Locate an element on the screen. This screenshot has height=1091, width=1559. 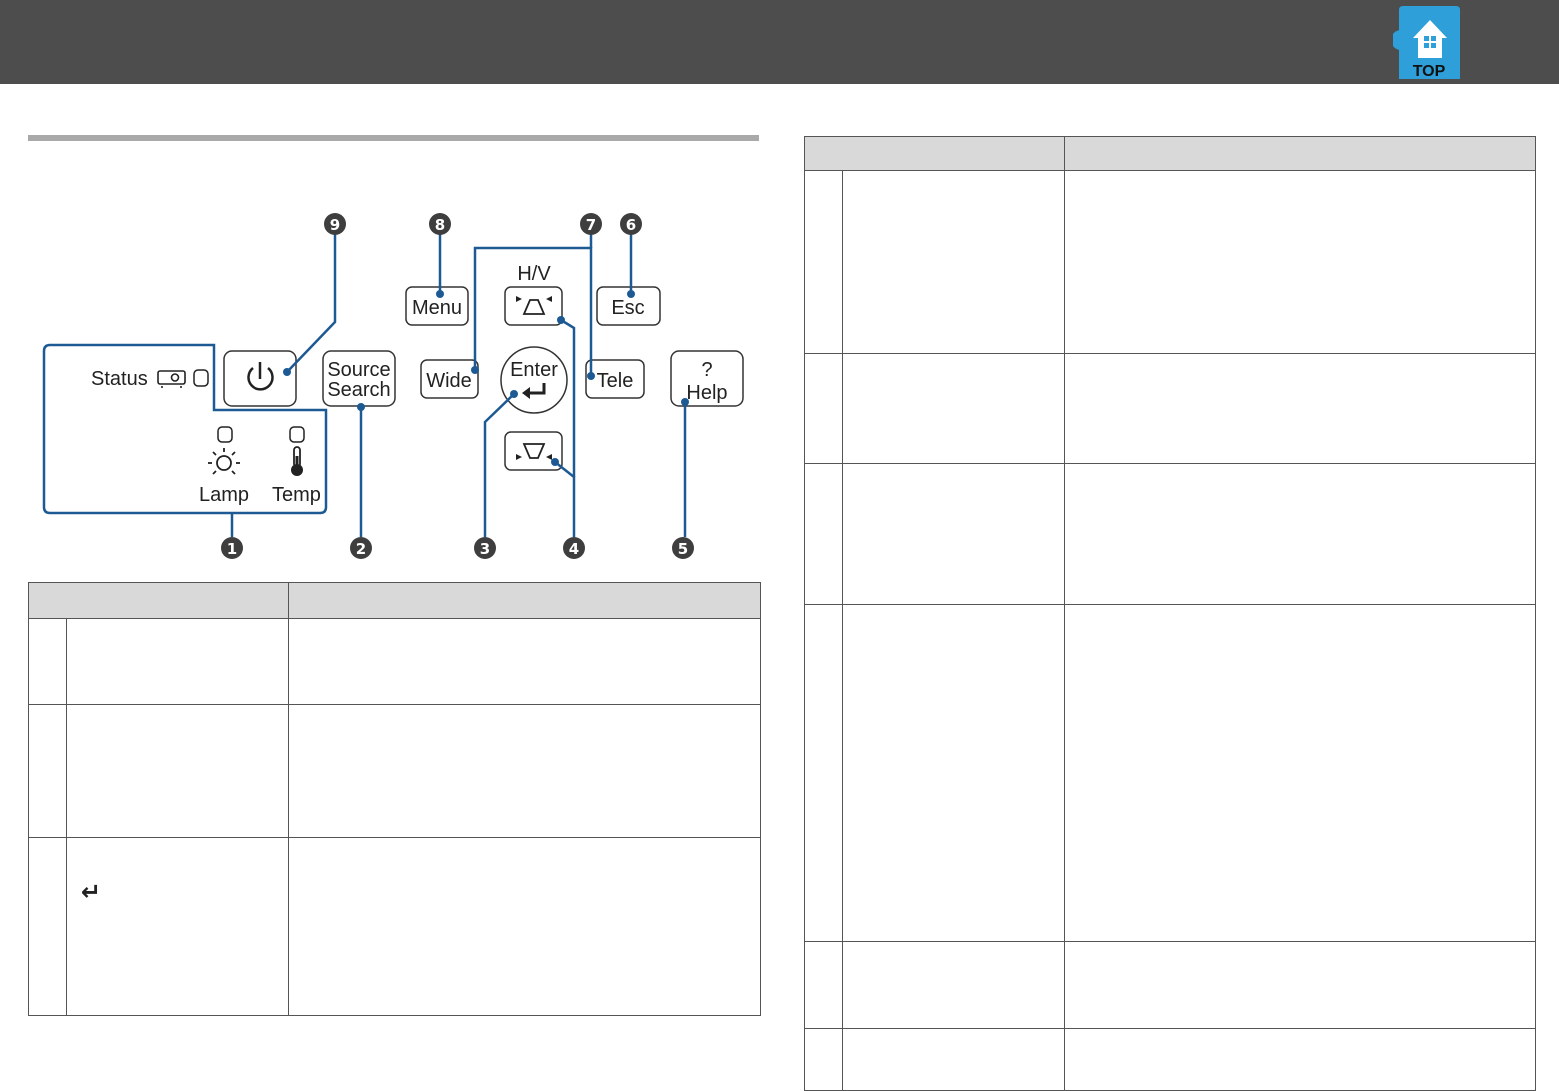
projector-icon is located at coordinates (171, 379).